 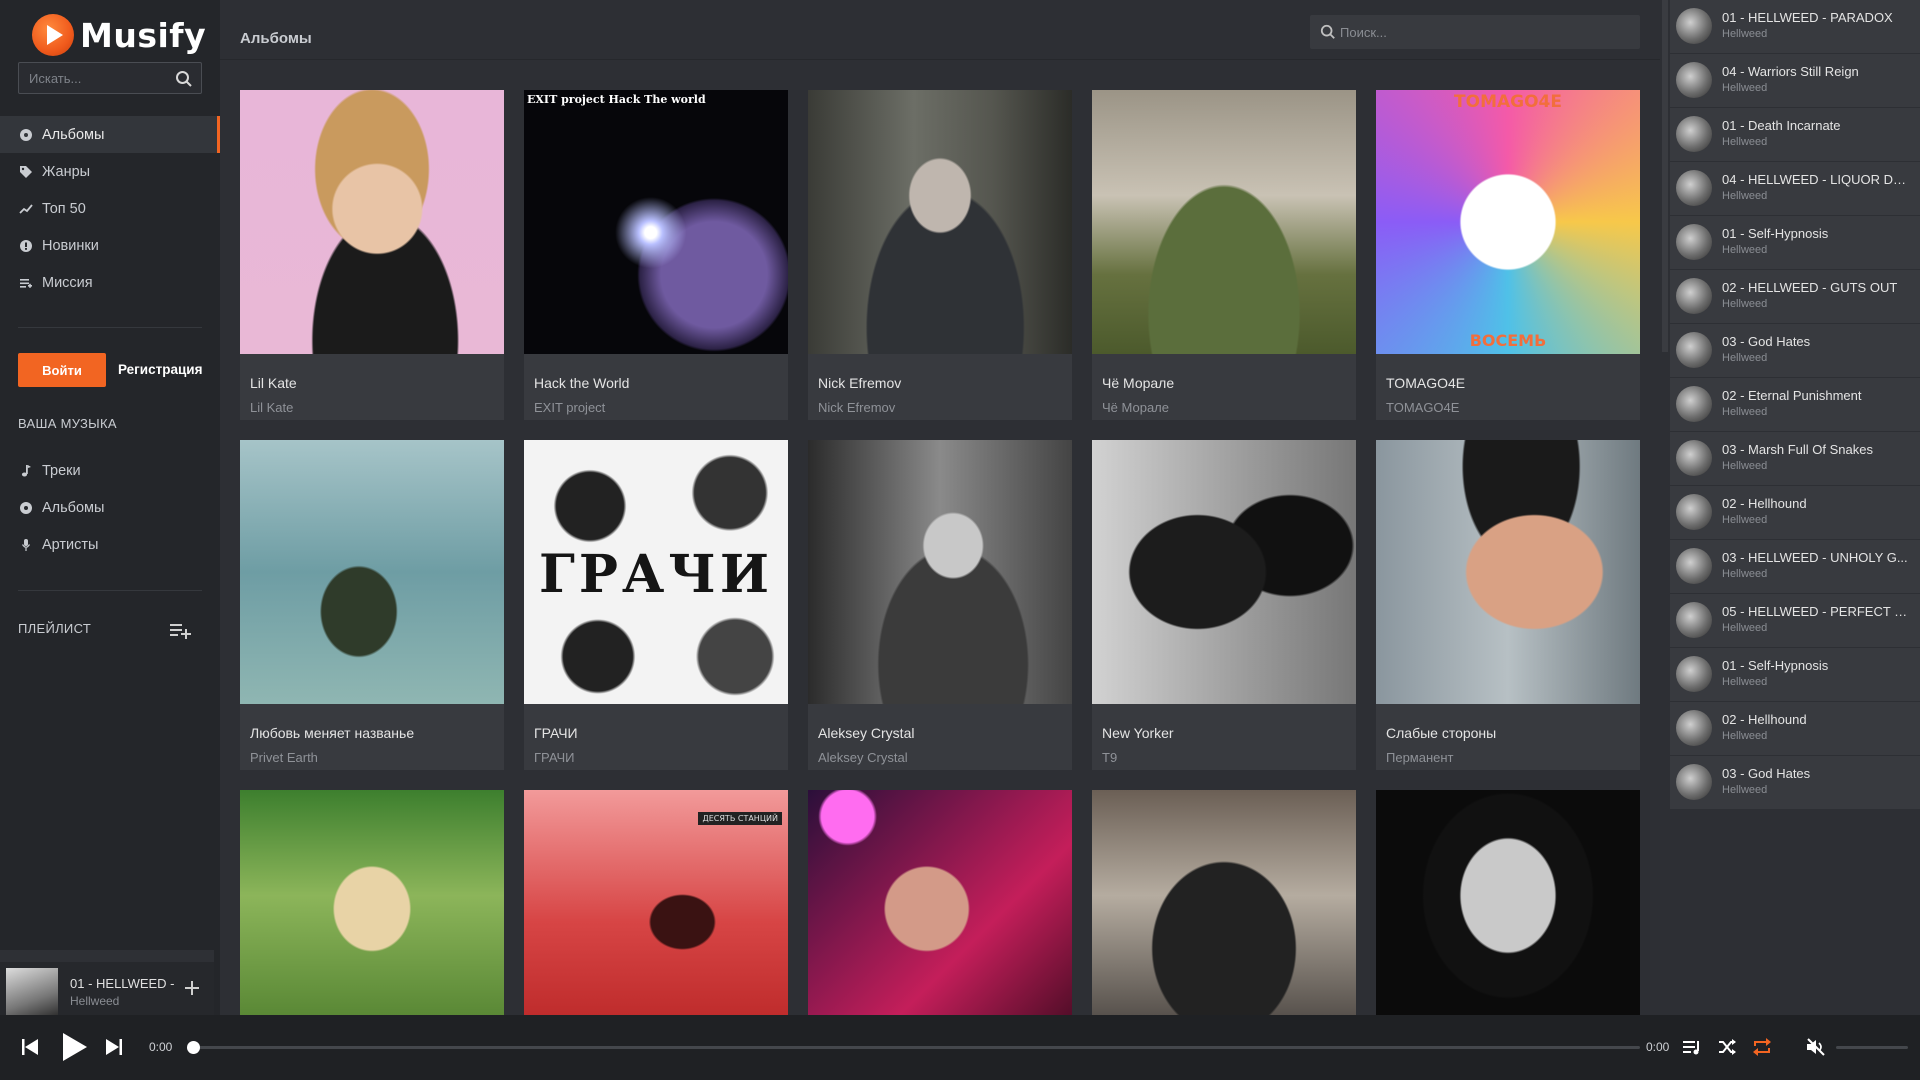 I want to click on logo: Musify, so click(x=119, y=35).